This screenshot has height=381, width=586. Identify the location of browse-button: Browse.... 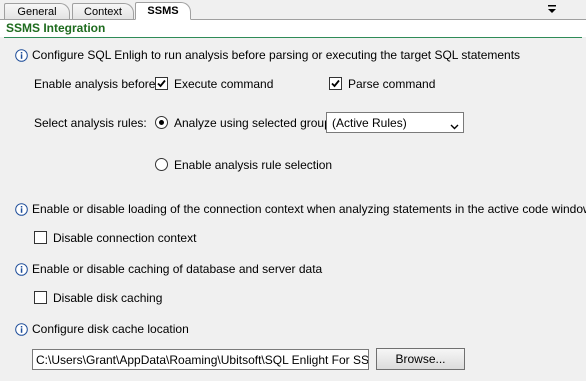
(420, 359).